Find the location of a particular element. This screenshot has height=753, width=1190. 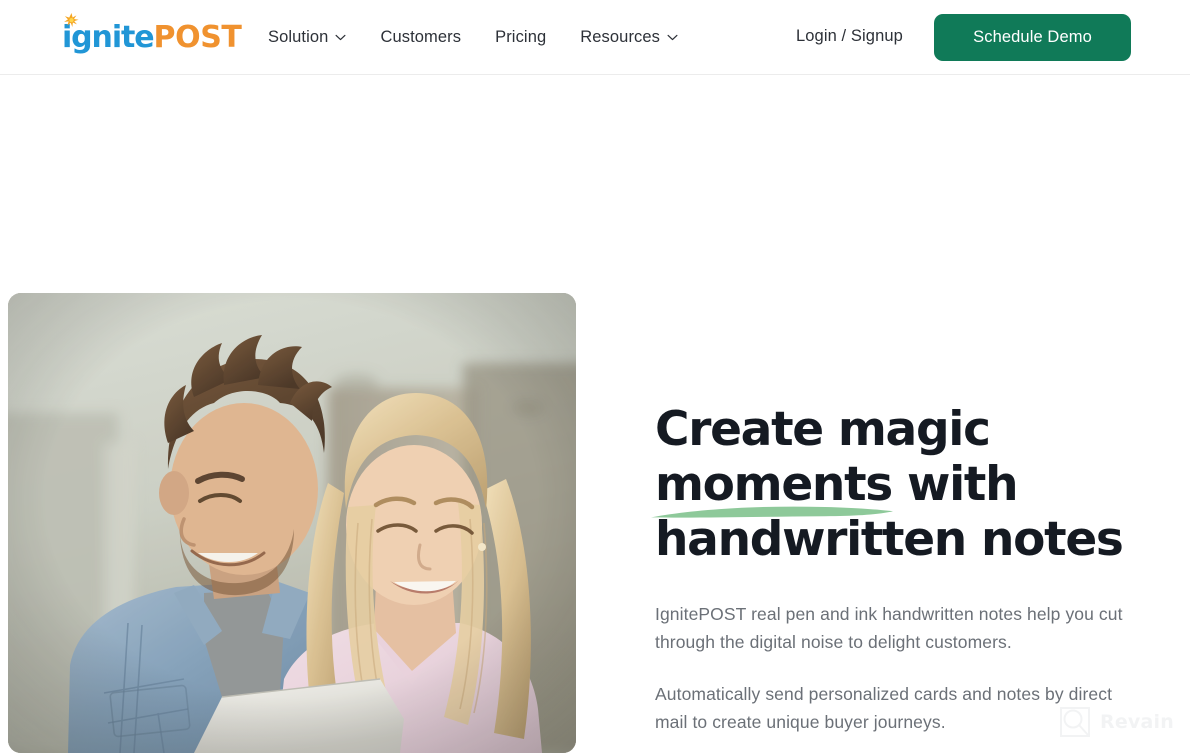

logo-ignitepost: ignitePOST is located at coordinates (152, 37).